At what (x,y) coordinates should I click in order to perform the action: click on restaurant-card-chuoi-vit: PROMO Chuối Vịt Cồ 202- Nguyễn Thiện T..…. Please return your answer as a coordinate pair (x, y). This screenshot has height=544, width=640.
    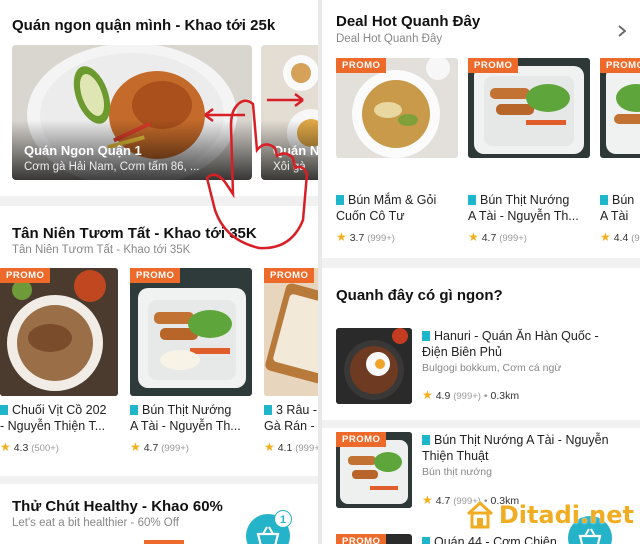
    Looking at the image, I should click on (59, 368).